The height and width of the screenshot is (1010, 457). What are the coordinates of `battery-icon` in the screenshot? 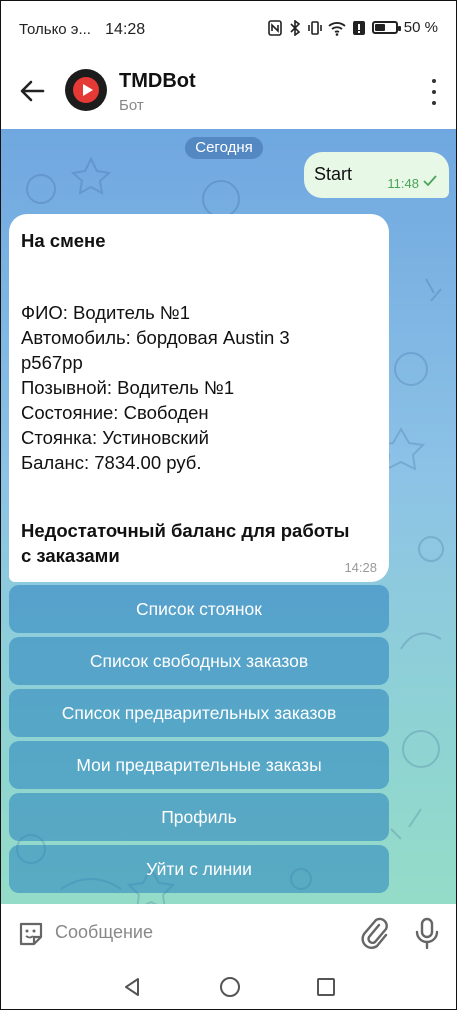 It's located at (386, 27).